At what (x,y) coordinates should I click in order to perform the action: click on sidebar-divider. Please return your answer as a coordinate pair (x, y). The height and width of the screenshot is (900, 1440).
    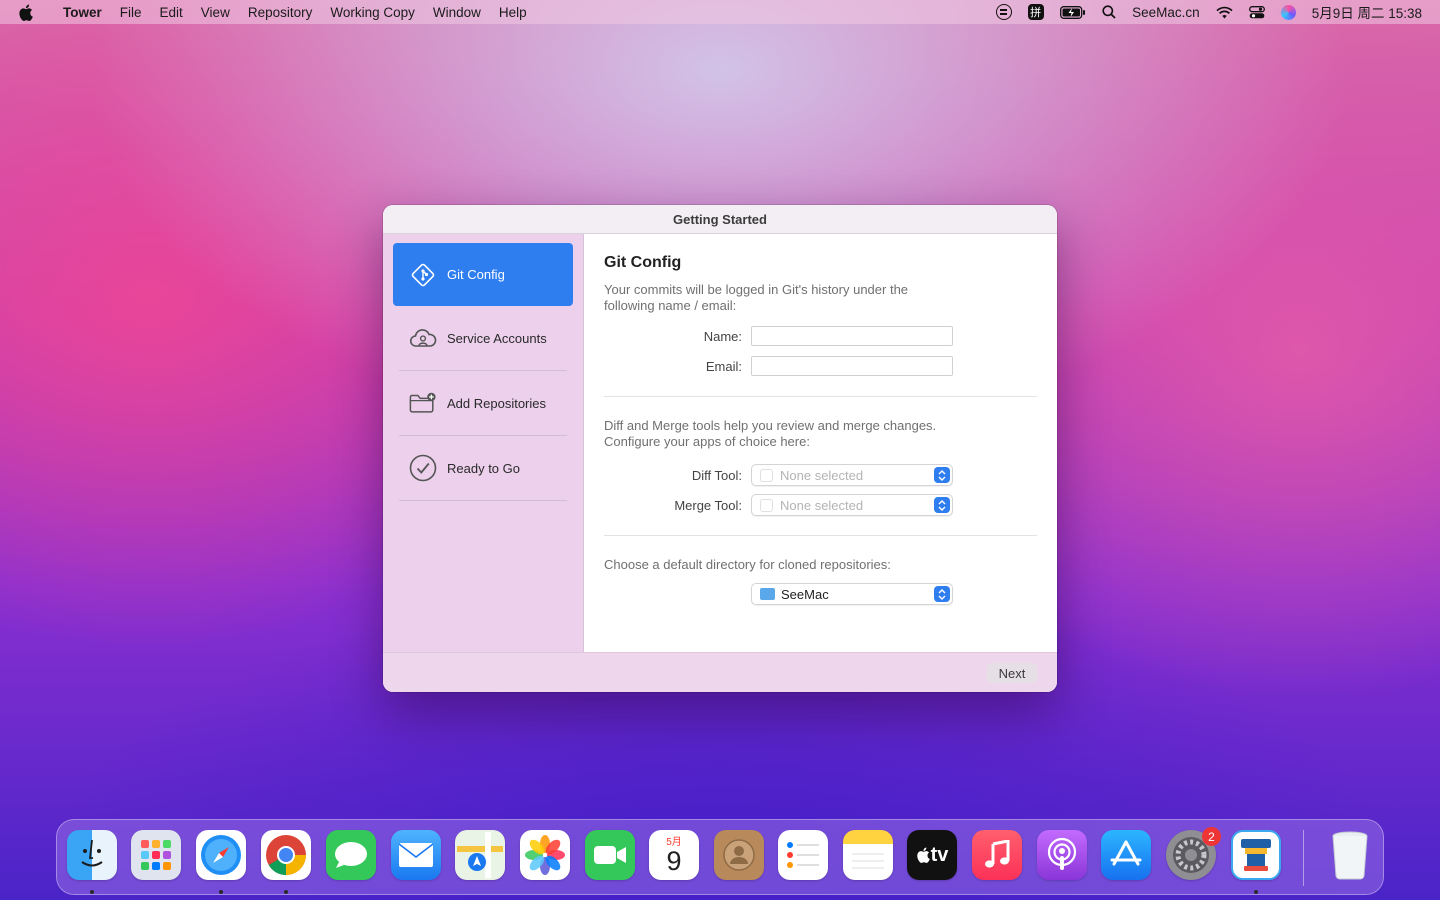
    Looking at the image, I should click on (483, 500).